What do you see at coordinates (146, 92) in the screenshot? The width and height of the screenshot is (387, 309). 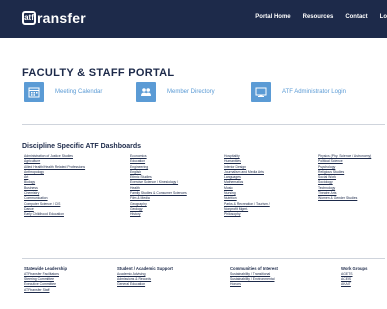 I see `people-icon` at bounding box center [146, 92].